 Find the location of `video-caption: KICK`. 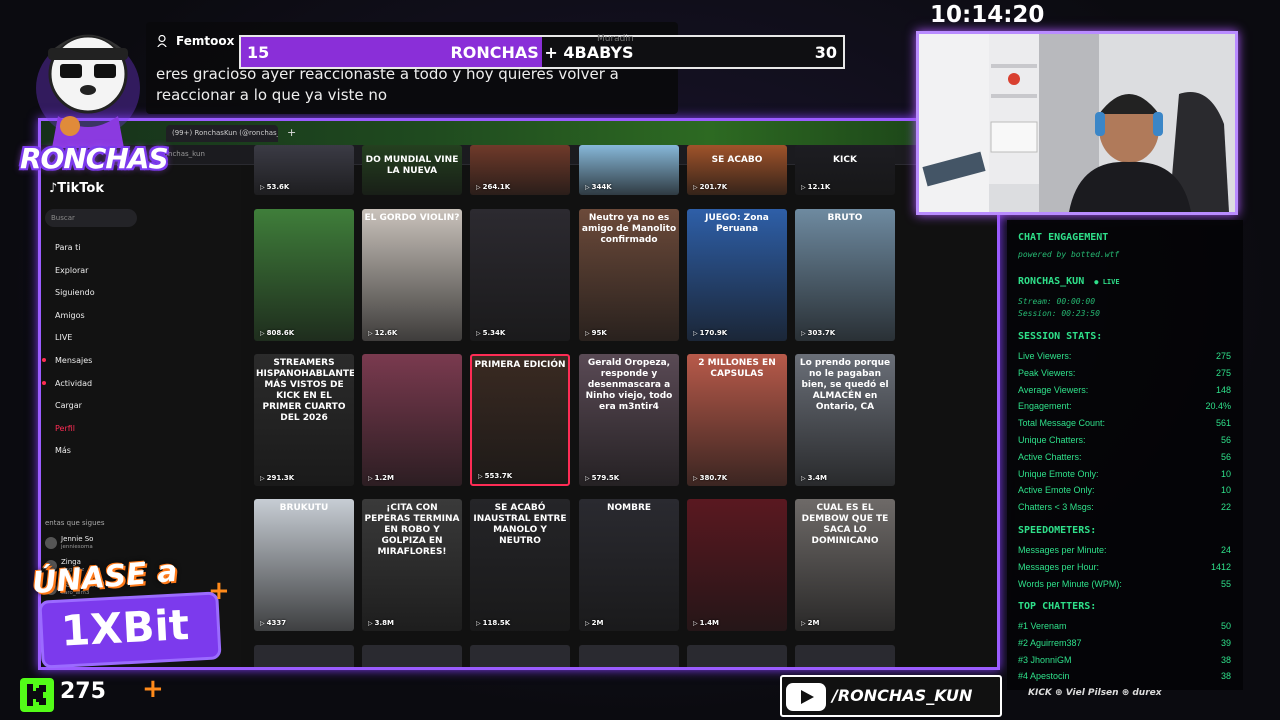

video-caption: KICK is located at coordinates (845, 160).